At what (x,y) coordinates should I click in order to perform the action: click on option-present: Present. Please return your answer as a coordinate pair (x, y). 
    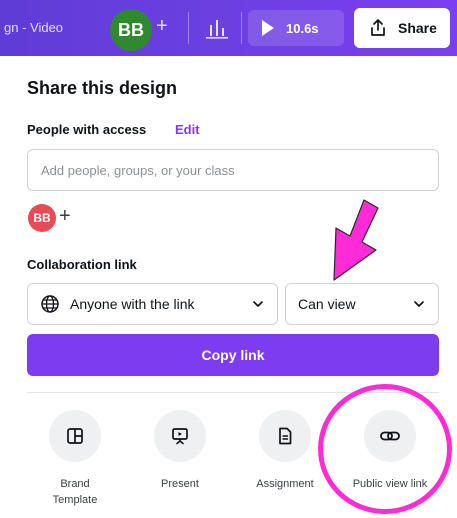
    Looking at the image, I should click on (180, 451).